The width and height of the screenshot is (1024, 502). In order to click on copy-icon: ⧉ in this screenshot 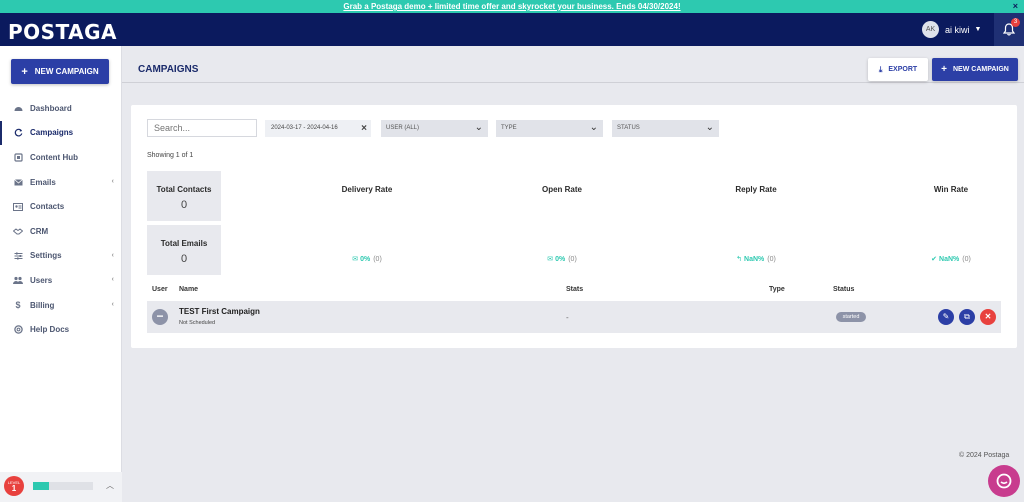, I will do `click(967, 316)`.